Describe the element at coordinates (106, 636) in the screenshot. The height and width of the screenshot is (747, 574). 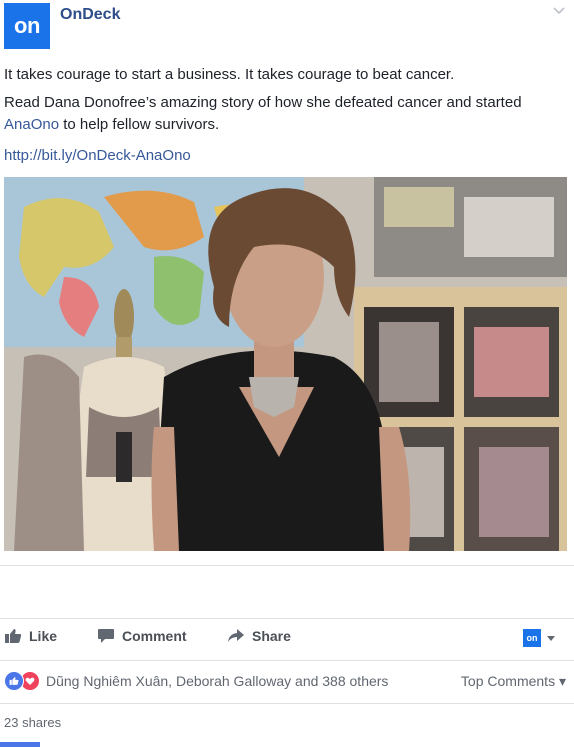
I see `comment-icon` at that location.